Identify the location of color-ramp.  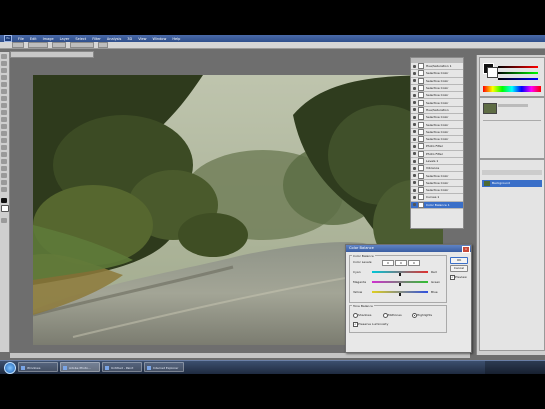
(512, 89).